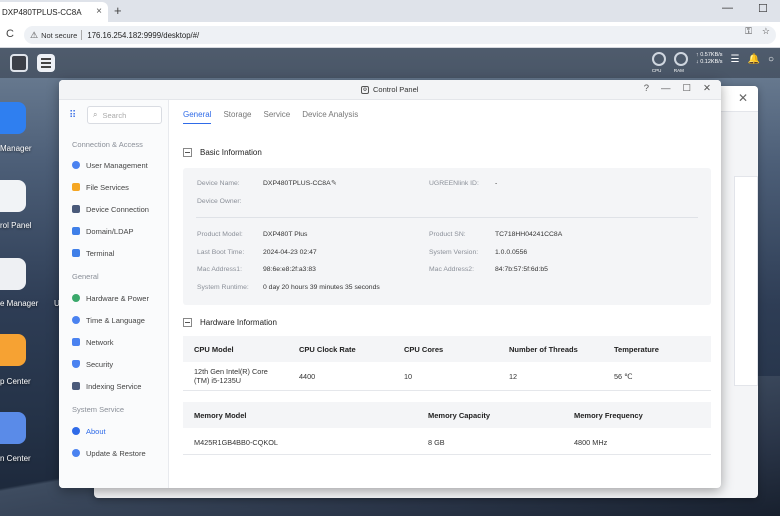  Describe the element at coordinates (59, 35) in the screenshot. I see `security-label: Not secure` at that location.